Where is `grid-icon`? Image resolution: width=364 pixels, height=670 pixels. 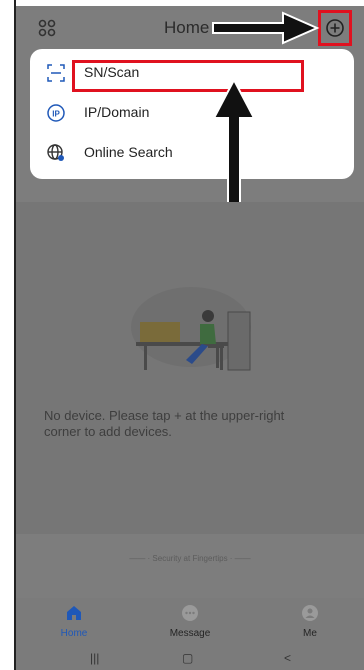 grid-icon is located at coordinates (47, 28).